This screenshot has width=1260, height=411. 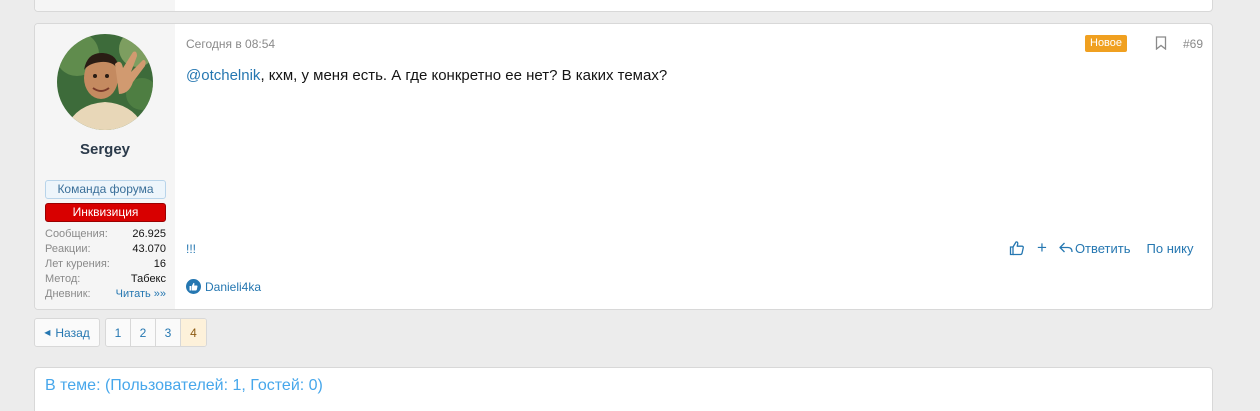 What do you see at coordinates (623, 6) in the screenshot?
I see `previous-post-edge` at bounding box center [623, 6].